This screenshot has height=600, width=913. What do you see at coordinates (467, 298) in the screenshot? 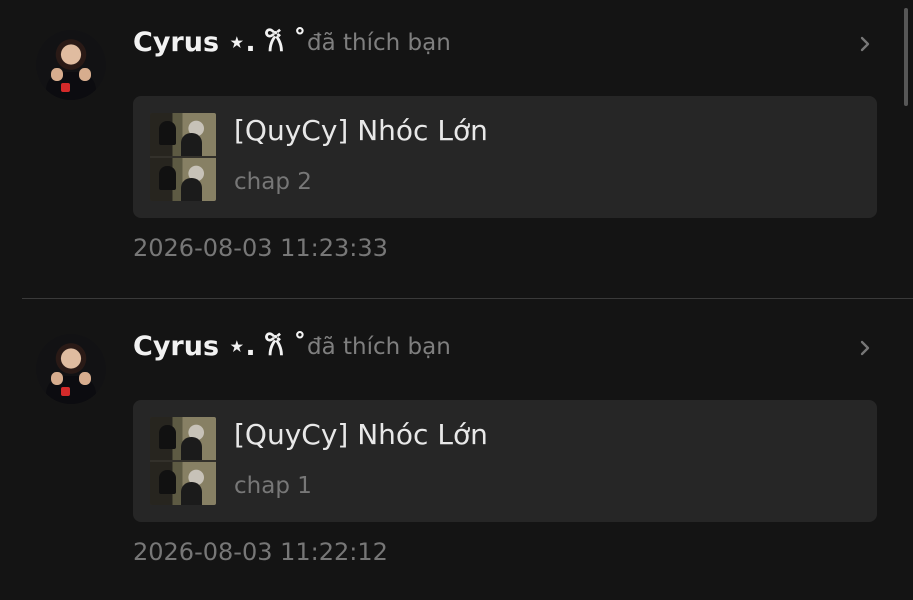
I see `notification-divider` at bounding box center [467, 298].